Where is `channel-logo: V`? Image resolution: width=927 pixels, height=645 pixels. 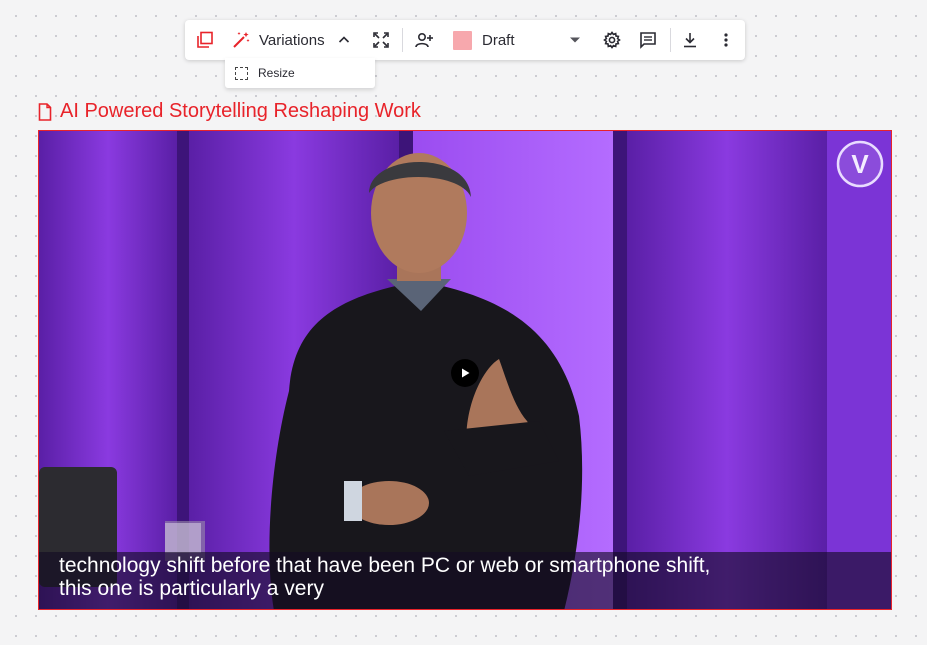
channel-logo: V is located at coordinates (860, 164).